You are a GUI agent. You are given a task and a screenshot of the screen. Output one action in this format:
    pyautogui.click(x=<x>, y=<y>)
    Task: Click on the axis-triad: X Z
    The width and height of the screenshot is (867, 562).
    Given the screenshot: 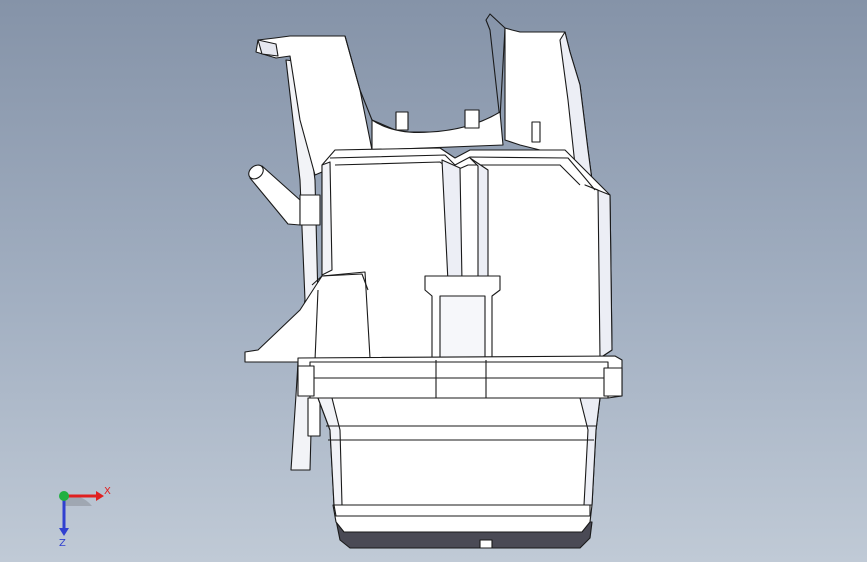 What is the action you would take?
    pyautogui.click(x=85, y=517)
    